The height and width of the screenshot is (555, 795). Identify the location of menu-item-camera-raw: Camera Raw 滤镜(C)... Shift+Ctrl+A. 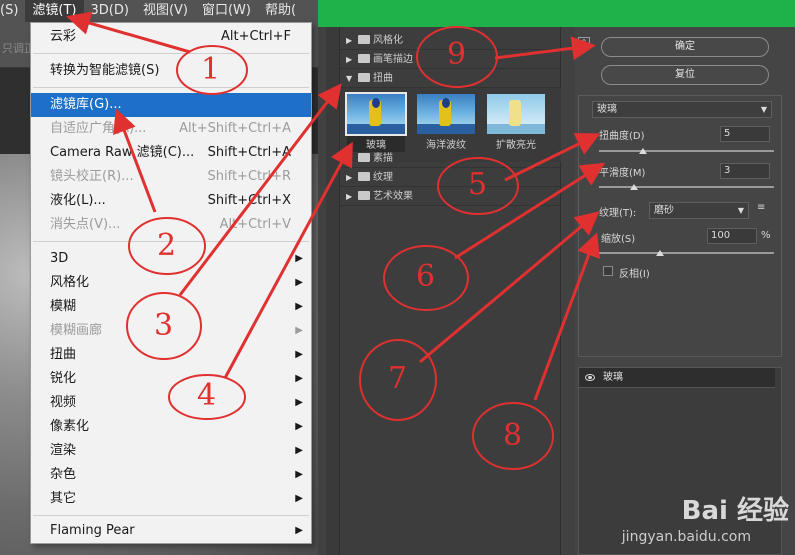
(171, 153).